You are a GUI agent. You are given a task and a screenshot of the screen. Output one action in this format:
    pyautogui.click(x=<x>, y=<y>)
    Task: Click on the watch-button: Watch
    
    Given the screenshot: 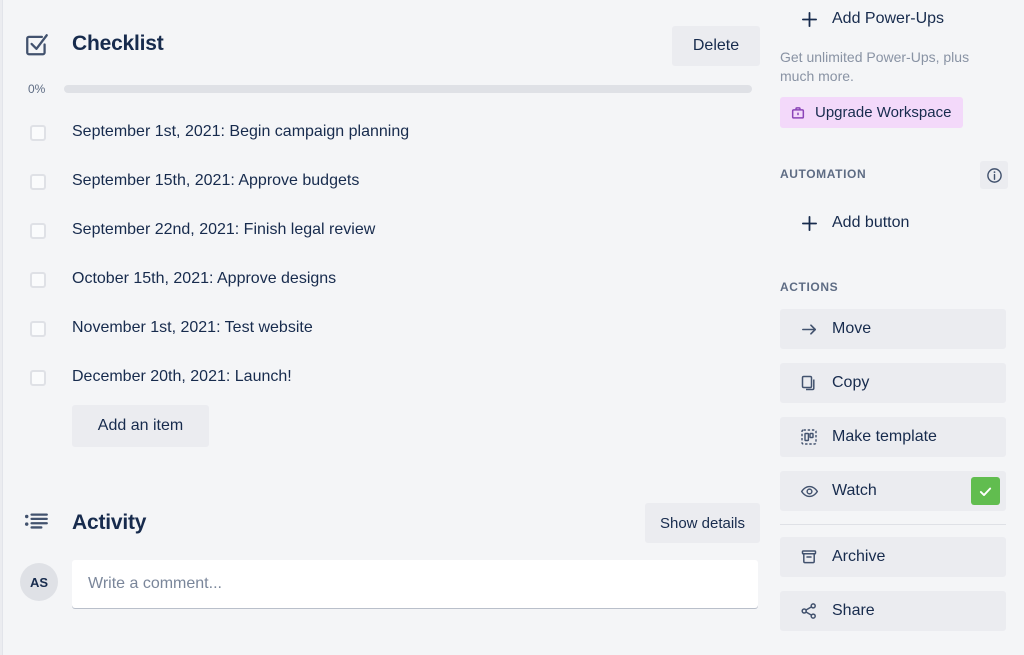 What is the action you would take?
    pyautogui.click(x=893, y=491)
    